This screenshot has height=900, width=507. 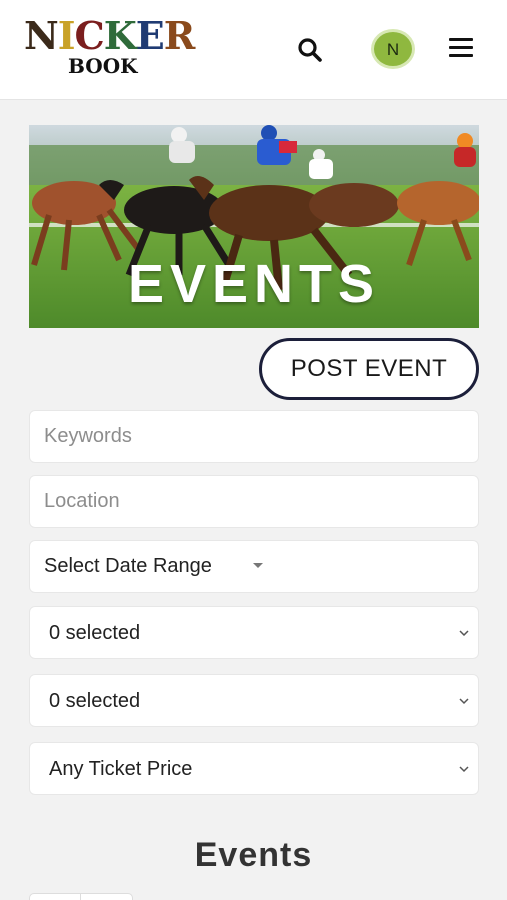 I want to click on ticket-price-value: Any Ticket Price, so click(x=121, y=769).